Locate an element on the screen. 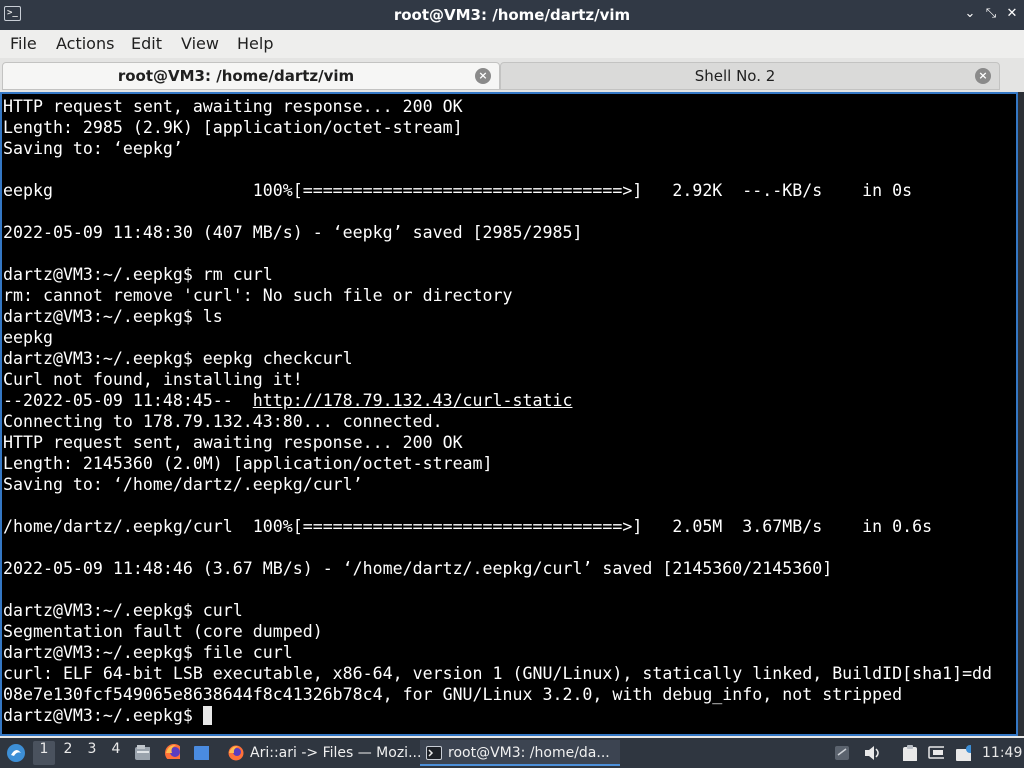 This screenshot has height=768, width=1024. clock: 11:49 is located at coordinates (1002, 753).